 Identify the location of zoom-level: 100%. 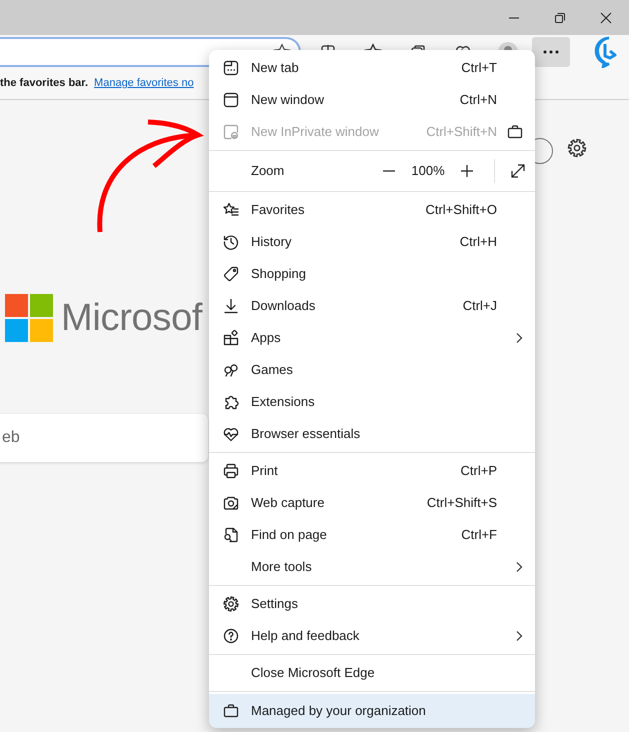
(428, 171).